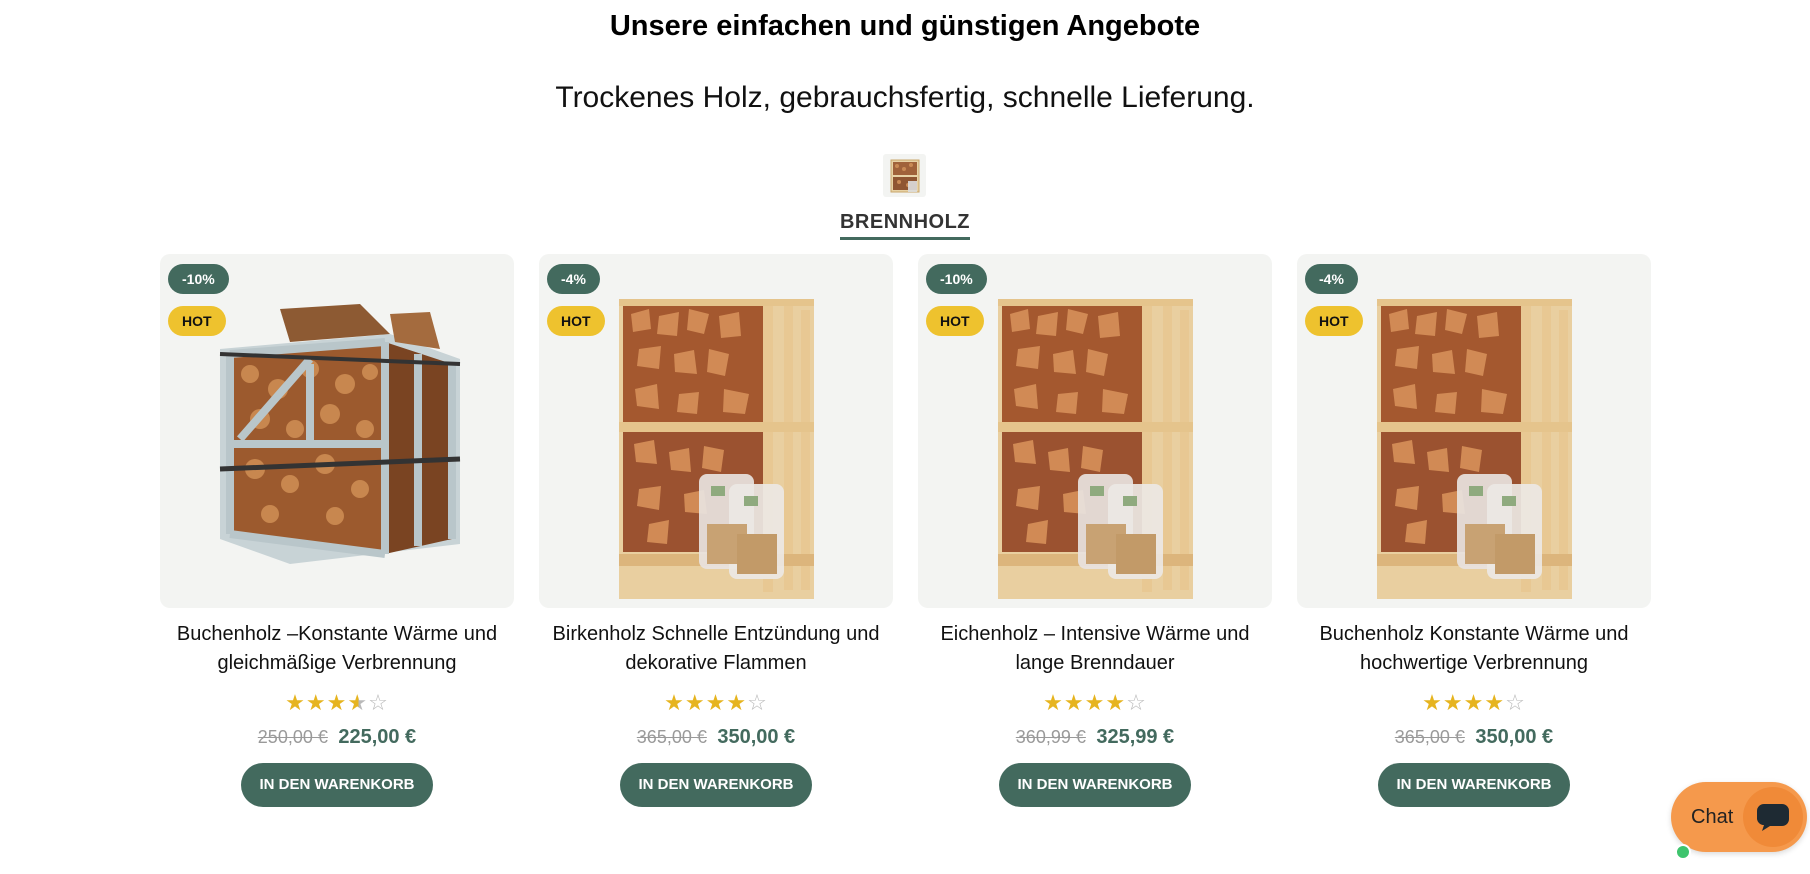  I want to click on old-price: 360,99 €, so click(1050, 737).